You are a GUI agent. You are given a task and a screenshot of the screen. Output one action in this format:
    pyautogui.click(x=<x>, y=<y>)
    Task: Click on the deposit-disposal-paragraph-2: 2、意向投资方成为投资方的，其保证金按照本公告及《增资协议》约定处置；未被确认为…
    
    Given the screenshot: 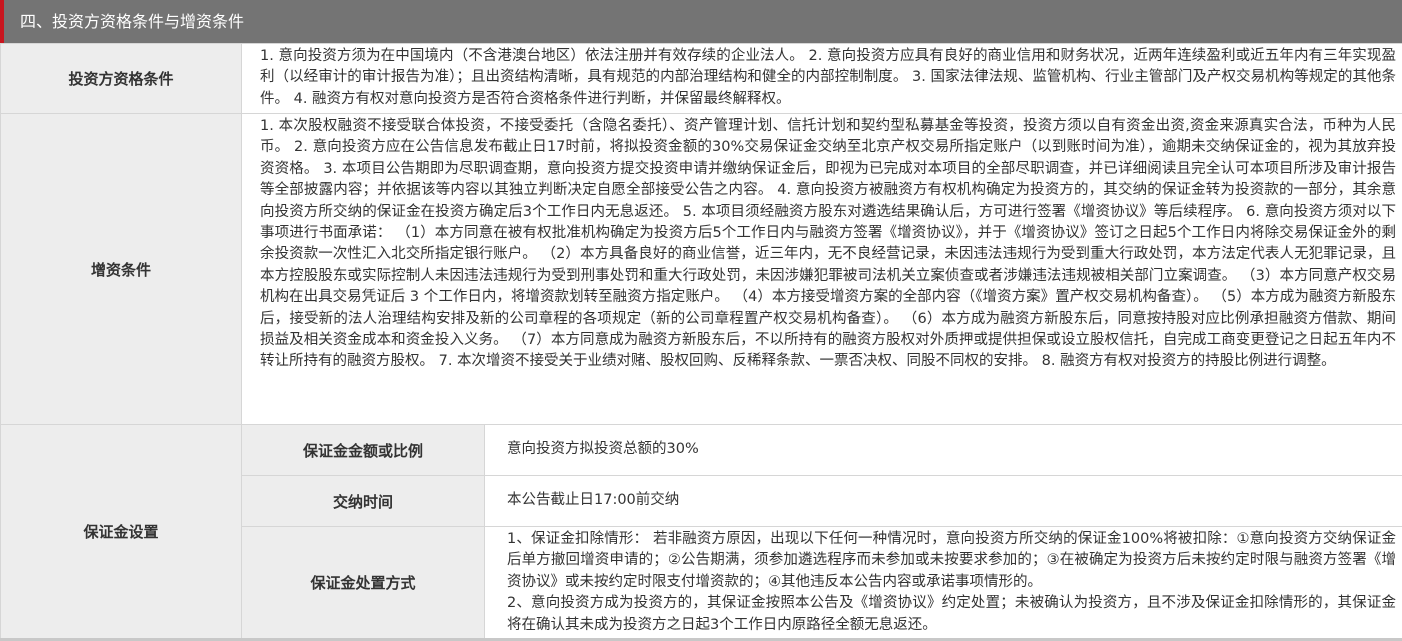 What is the action you would take?
    pyautogui.click(x=951, y=614)
    